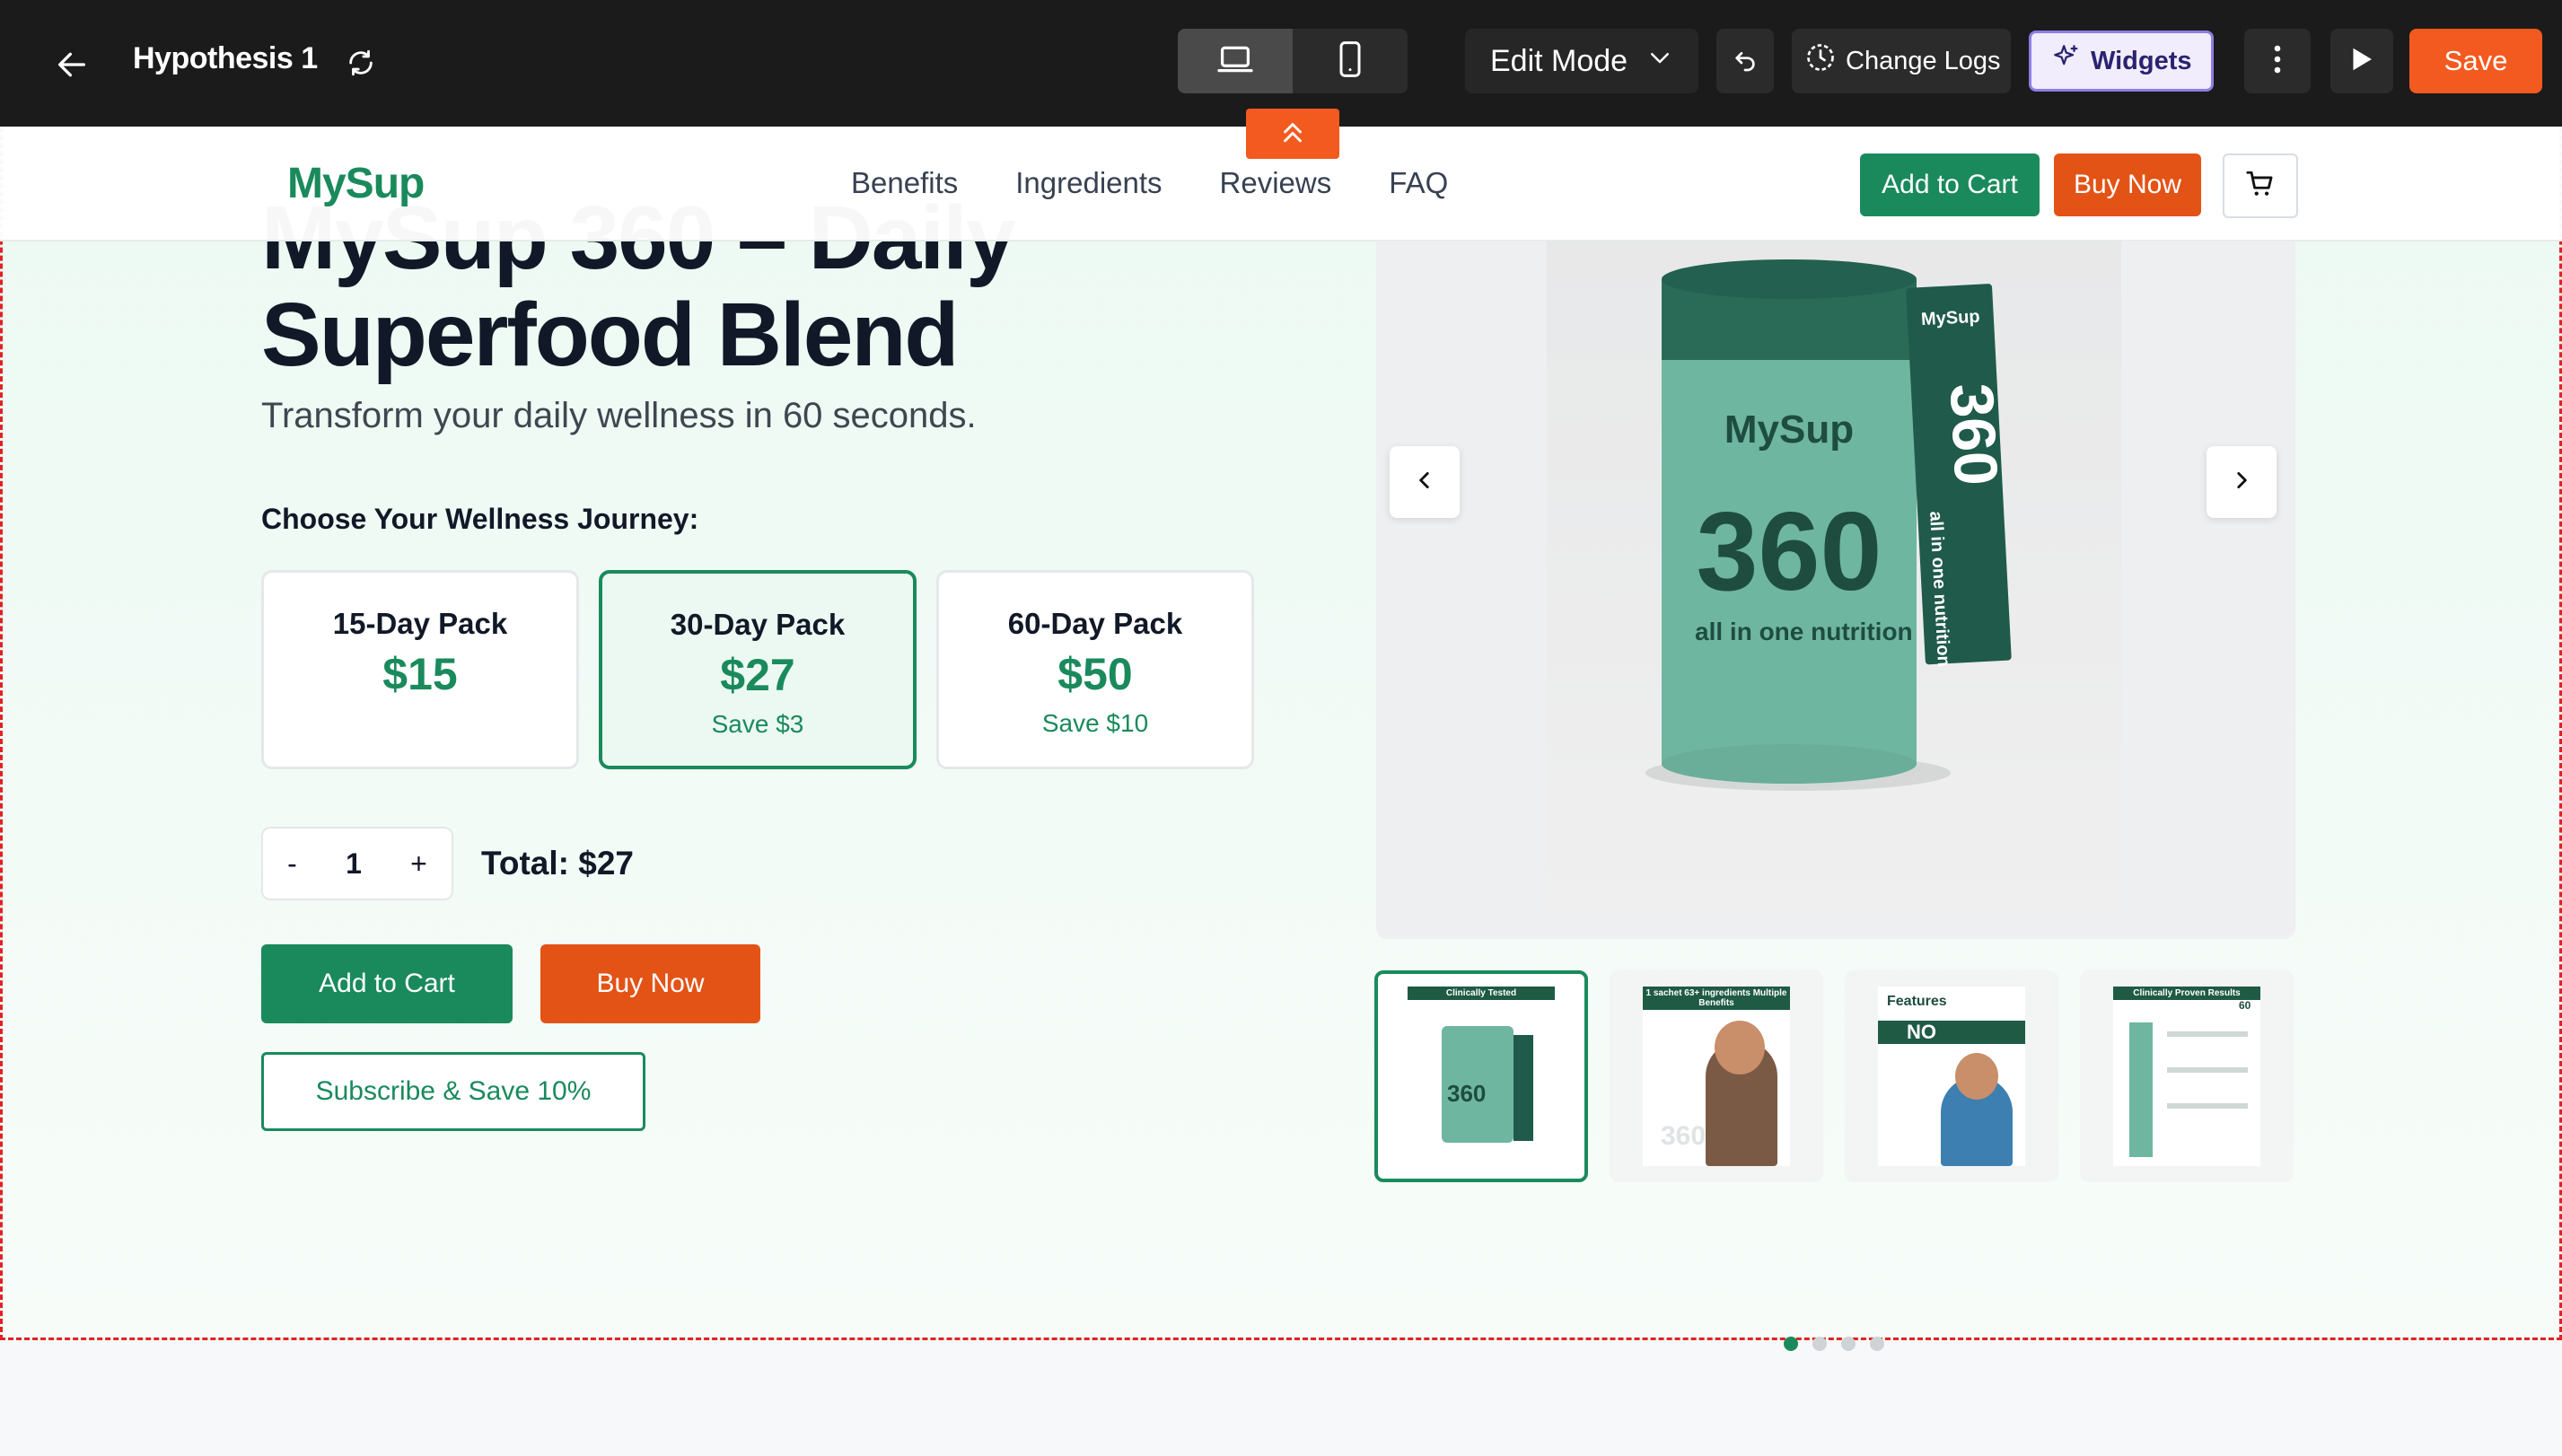 This screenshot has height=1456, width=2562. What do you see at coordinates (72, 64) in the screenshot?
I see `back-arrow-icon` at bounding box center [72, 64].